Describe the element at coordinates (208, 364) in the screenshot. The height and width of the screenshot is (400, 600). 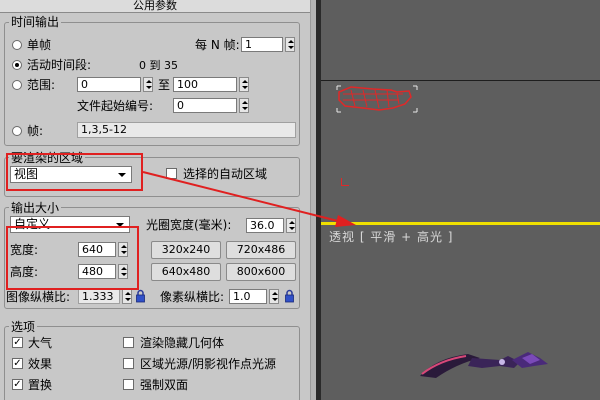
I see `area-lights-as-points-label: 区域光源/阴影视作点光源` at that location.